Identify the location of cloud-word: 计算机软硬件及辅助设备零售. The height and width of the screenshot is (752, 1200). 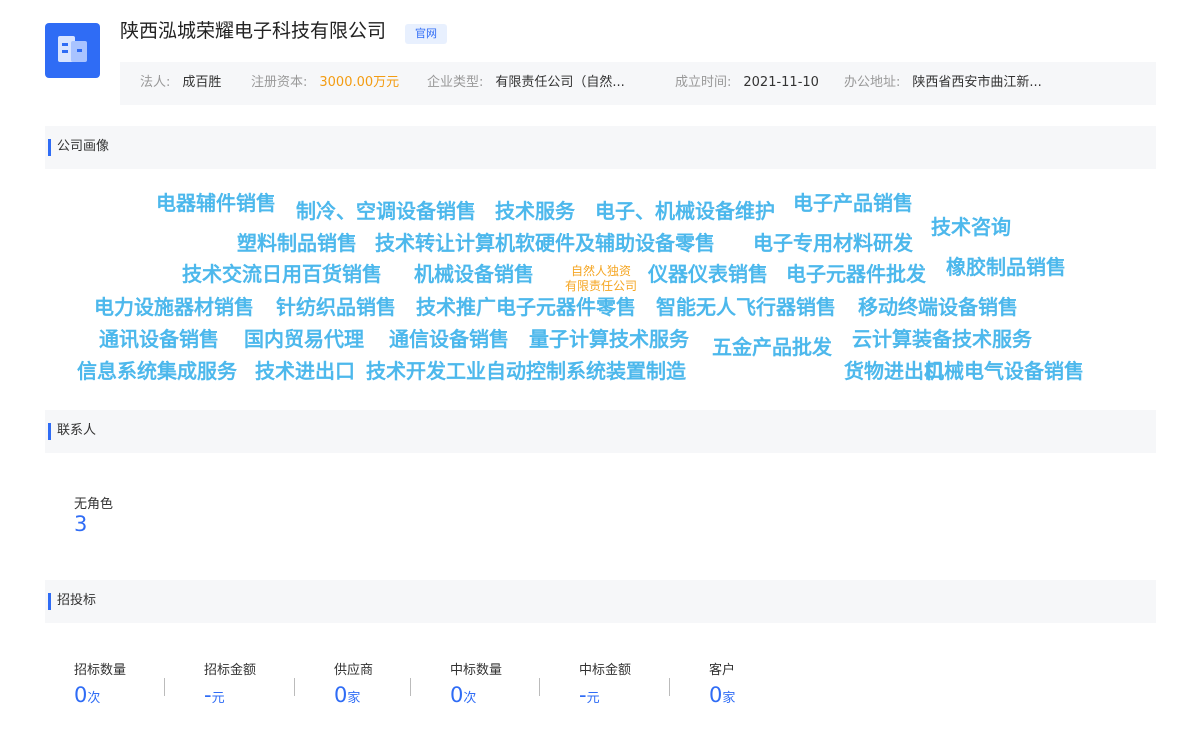
(585, 243).